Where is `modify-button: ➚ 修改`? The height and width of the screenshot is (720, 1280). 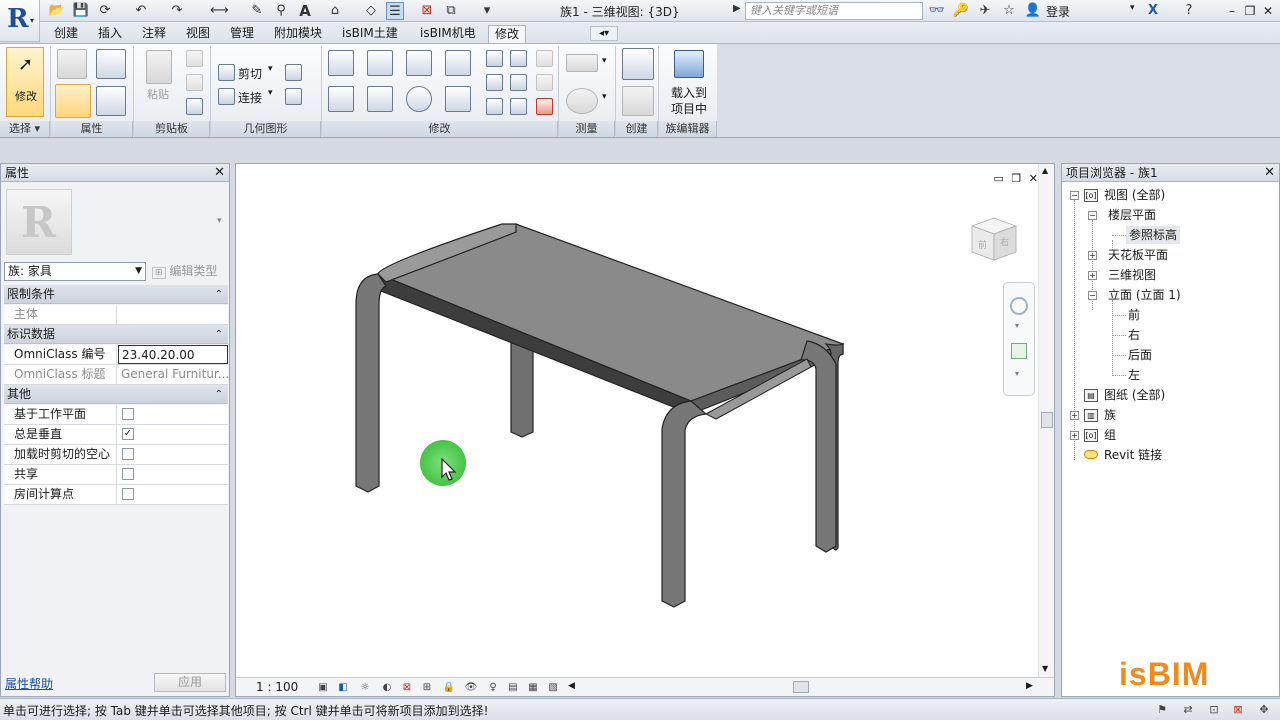
modify-button: ➚ 修改 is located at coordinates (25, 82).